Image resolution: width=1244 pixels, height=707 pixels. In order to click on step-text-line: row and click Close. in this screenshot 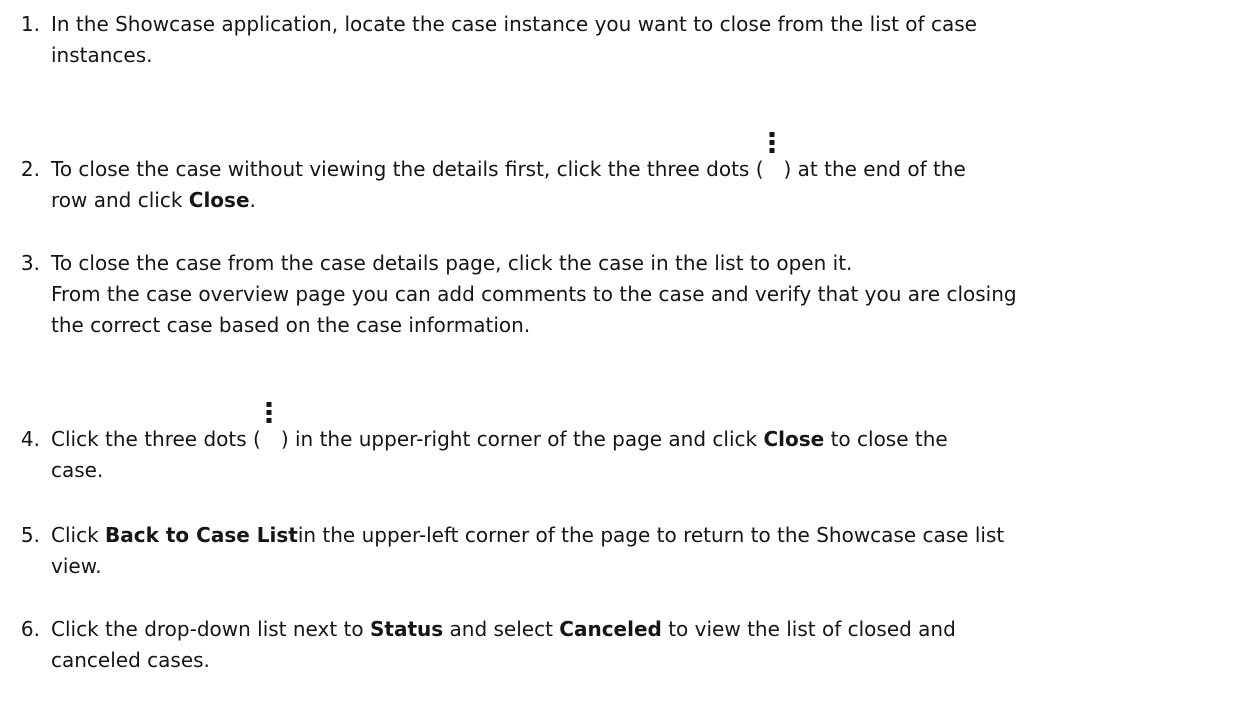, I will do `click(153, 200)`.